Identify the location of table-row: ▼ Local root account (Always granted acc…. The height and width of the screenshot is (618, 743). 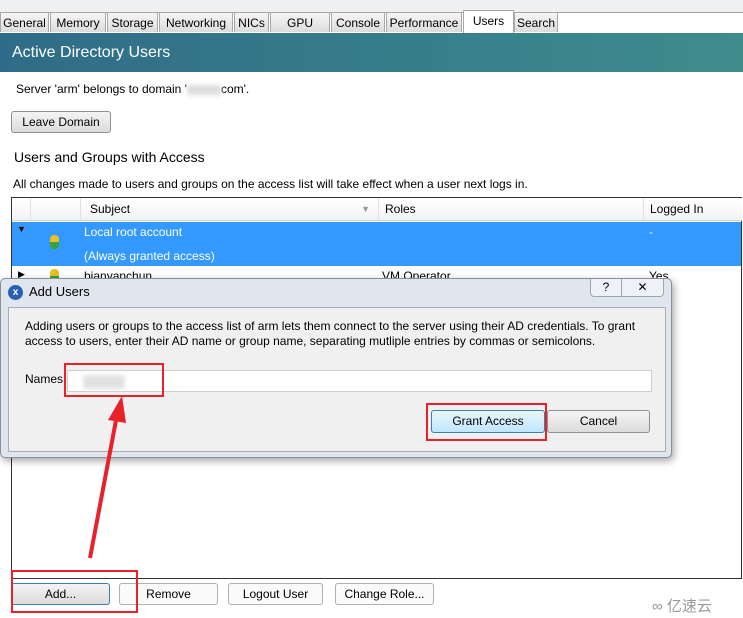
(376, 244).